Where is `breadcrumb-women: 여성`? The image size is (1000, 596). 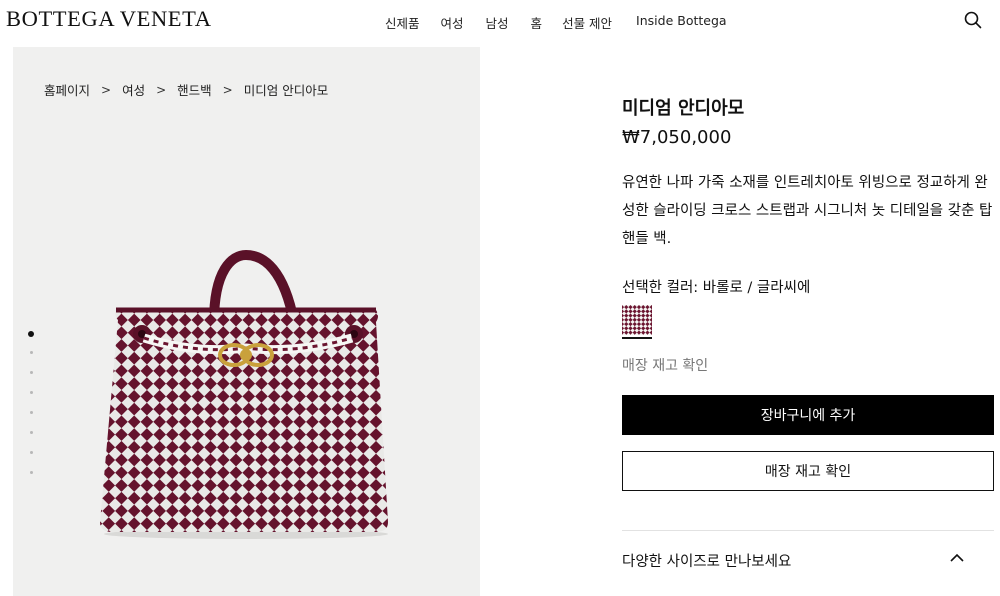 breadcrumb-women: 여성 is located at coordinates (133, 89).